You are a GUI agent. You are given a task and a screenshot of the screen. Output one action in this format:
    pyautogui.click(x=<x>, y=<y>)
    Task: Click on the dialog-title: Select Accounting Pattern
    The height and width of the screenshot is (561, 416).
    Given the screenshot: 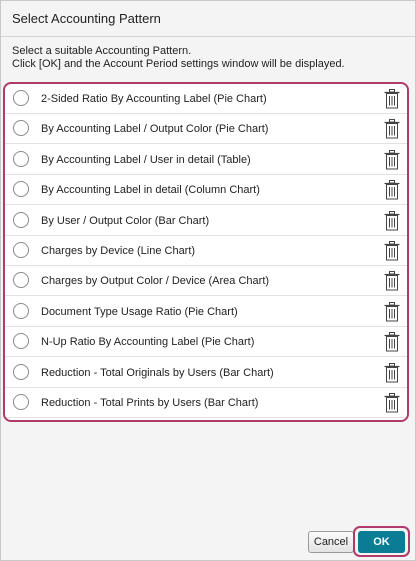 What is the action you would take?
    pyautogui.click(x=86, y=18)
    